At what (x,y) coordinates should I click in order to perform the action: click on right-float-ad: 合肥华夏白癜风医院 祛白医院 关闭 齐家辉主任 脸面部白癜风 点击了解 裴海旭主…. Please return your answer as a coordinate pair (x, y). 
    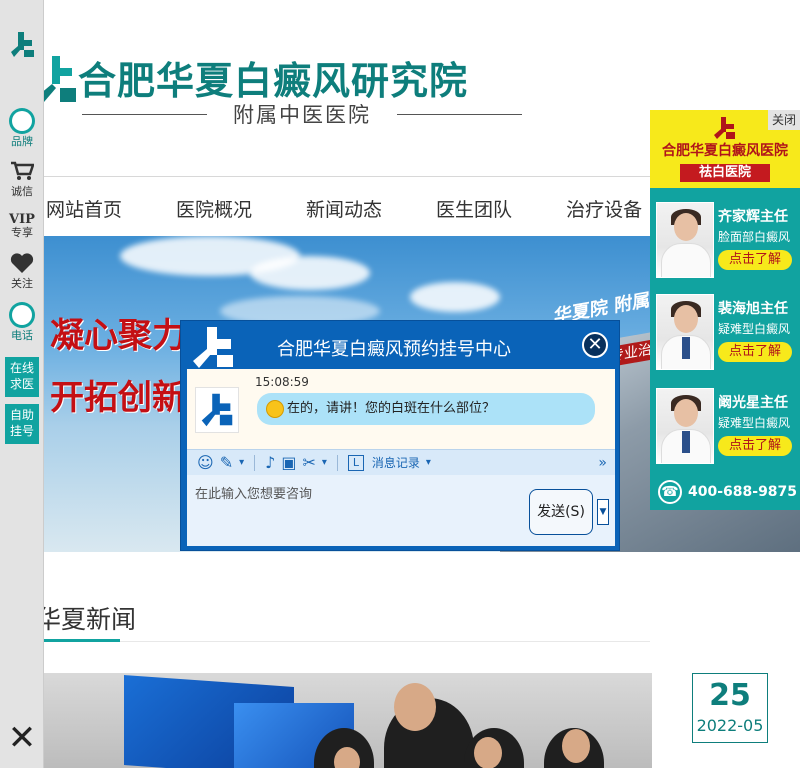
    Looking at the image, I should click on (725, 310).